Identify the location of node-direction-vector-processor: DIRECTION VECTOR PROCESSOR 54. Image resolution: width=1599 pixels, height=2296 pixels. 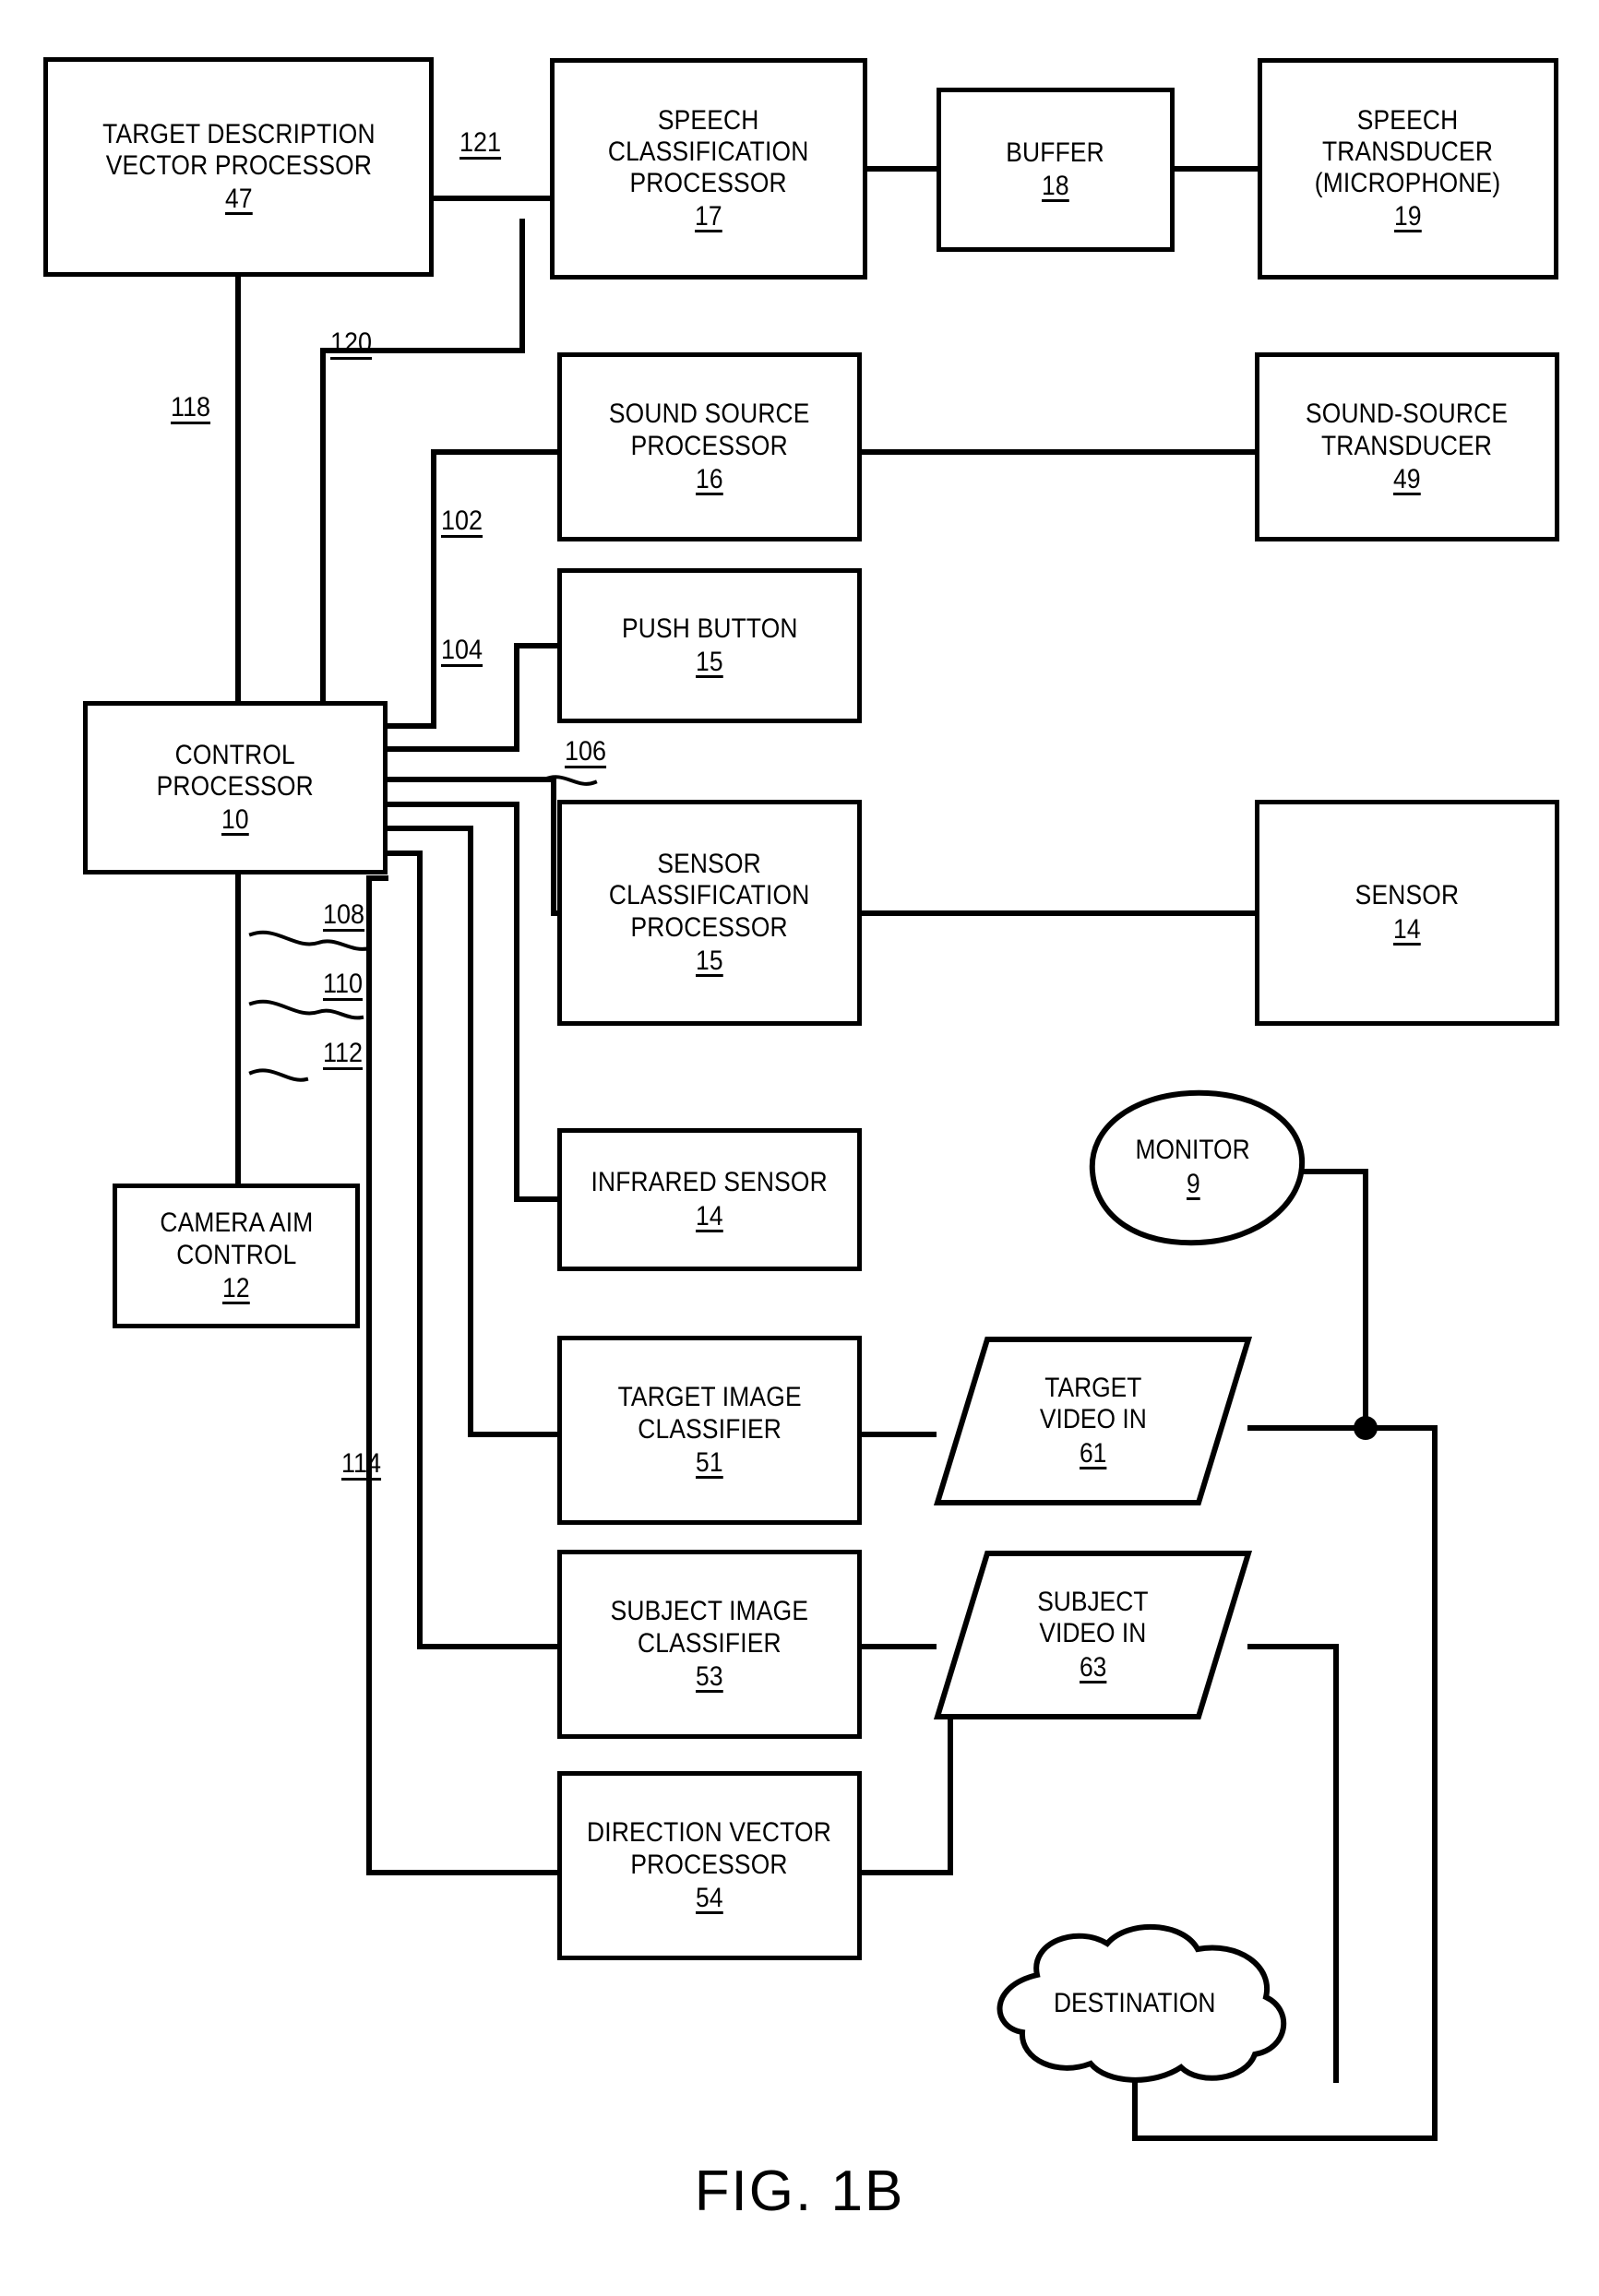
(709, 1865).